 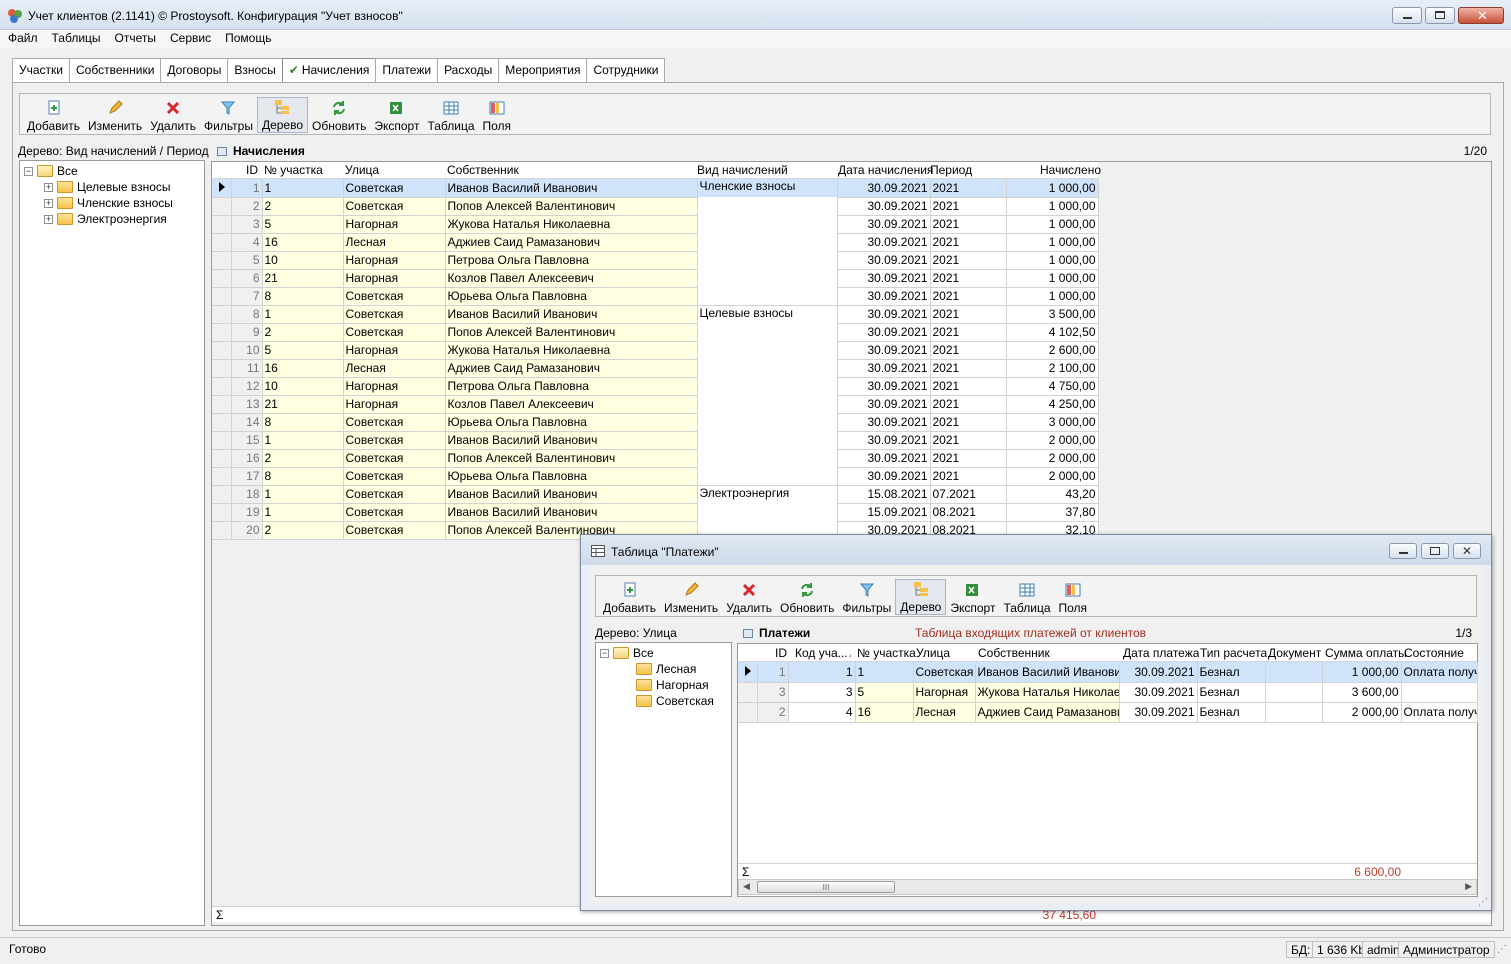 I want to click on pcol-type: Тип расчета, so click(x=1233, y=653).